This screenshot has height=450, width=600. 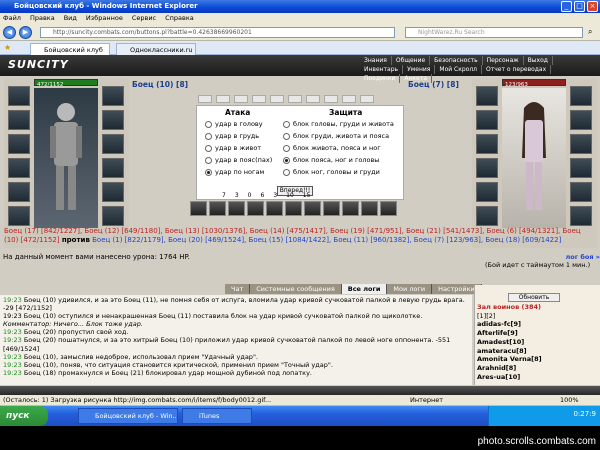 I want to click on zoom-text: 100%, so click(x=569, y=400).